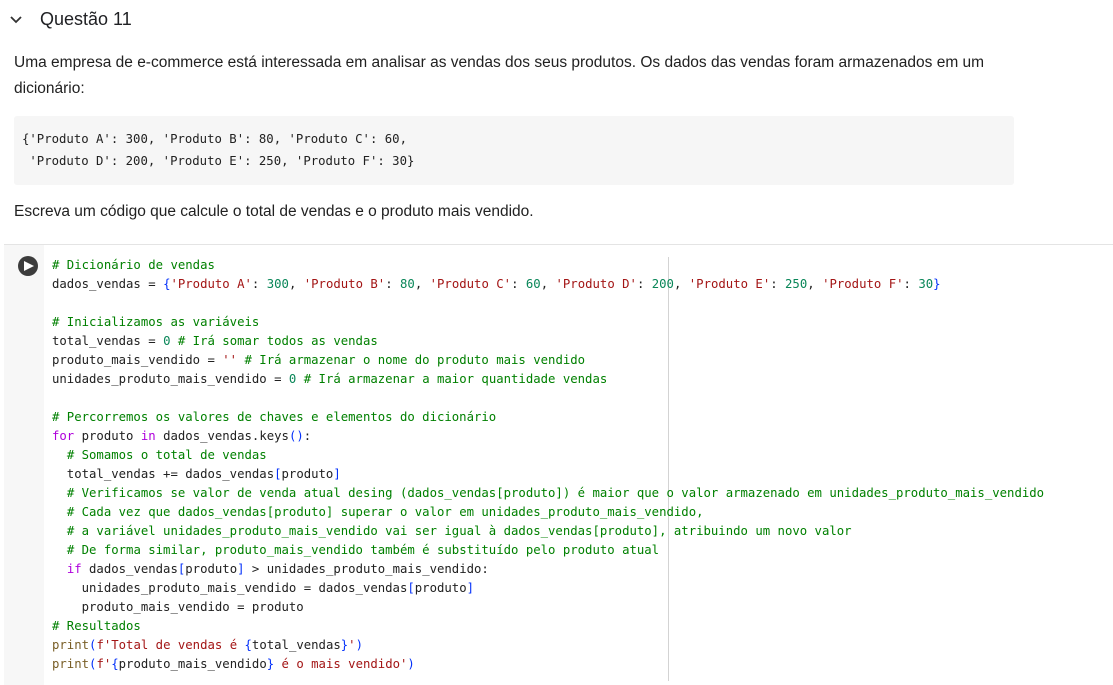 Image resolution: width=1113 pixels, height=685 pixels. I want to click on code-token: # Resultados, so click(96, 626).